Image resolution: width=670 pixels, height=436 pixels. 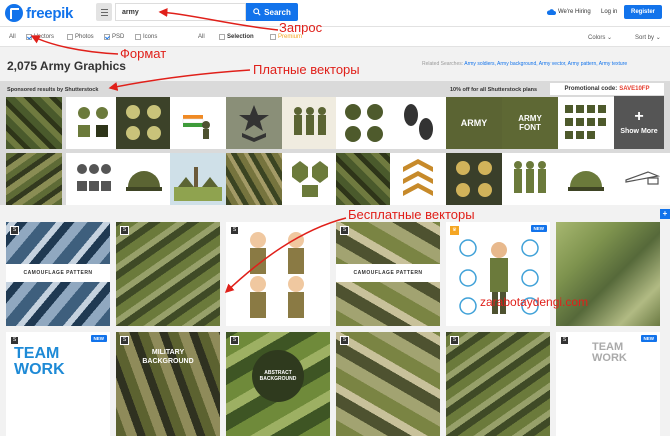 I want to click on search-input, so click(x=180, y=12).